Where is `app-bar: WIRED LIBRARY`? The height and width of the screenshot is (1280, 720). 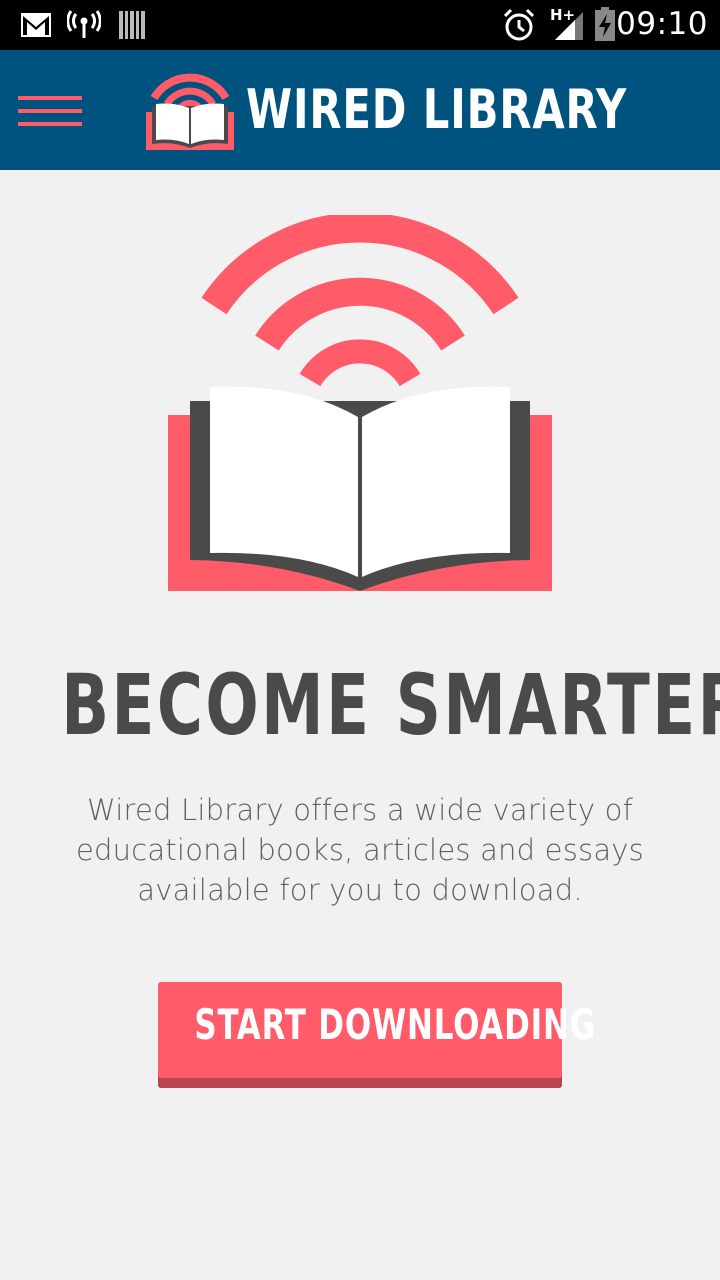
app-bar: WIRED LIBRARY is located at coordinates (360, 110).